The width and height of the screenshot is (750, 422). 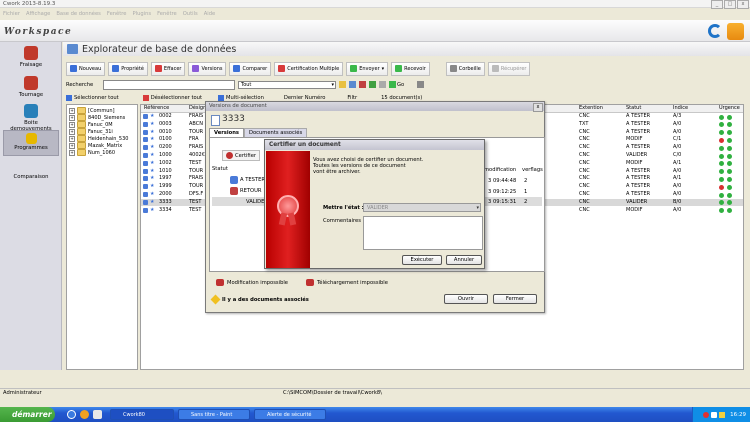 What do you see at coordinates (729, 133) in the screenshot?
I see `urgency-indicator-icon` at bounding box center [729, 133].